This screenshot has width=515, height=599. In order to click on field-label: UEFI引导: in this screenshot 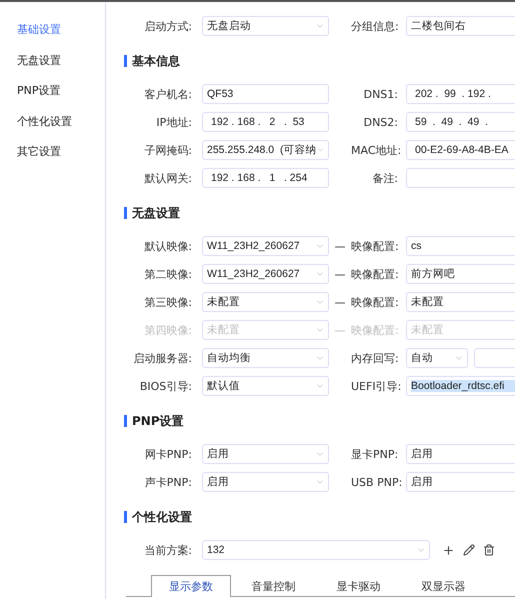, I will do `click(374, 386)`.